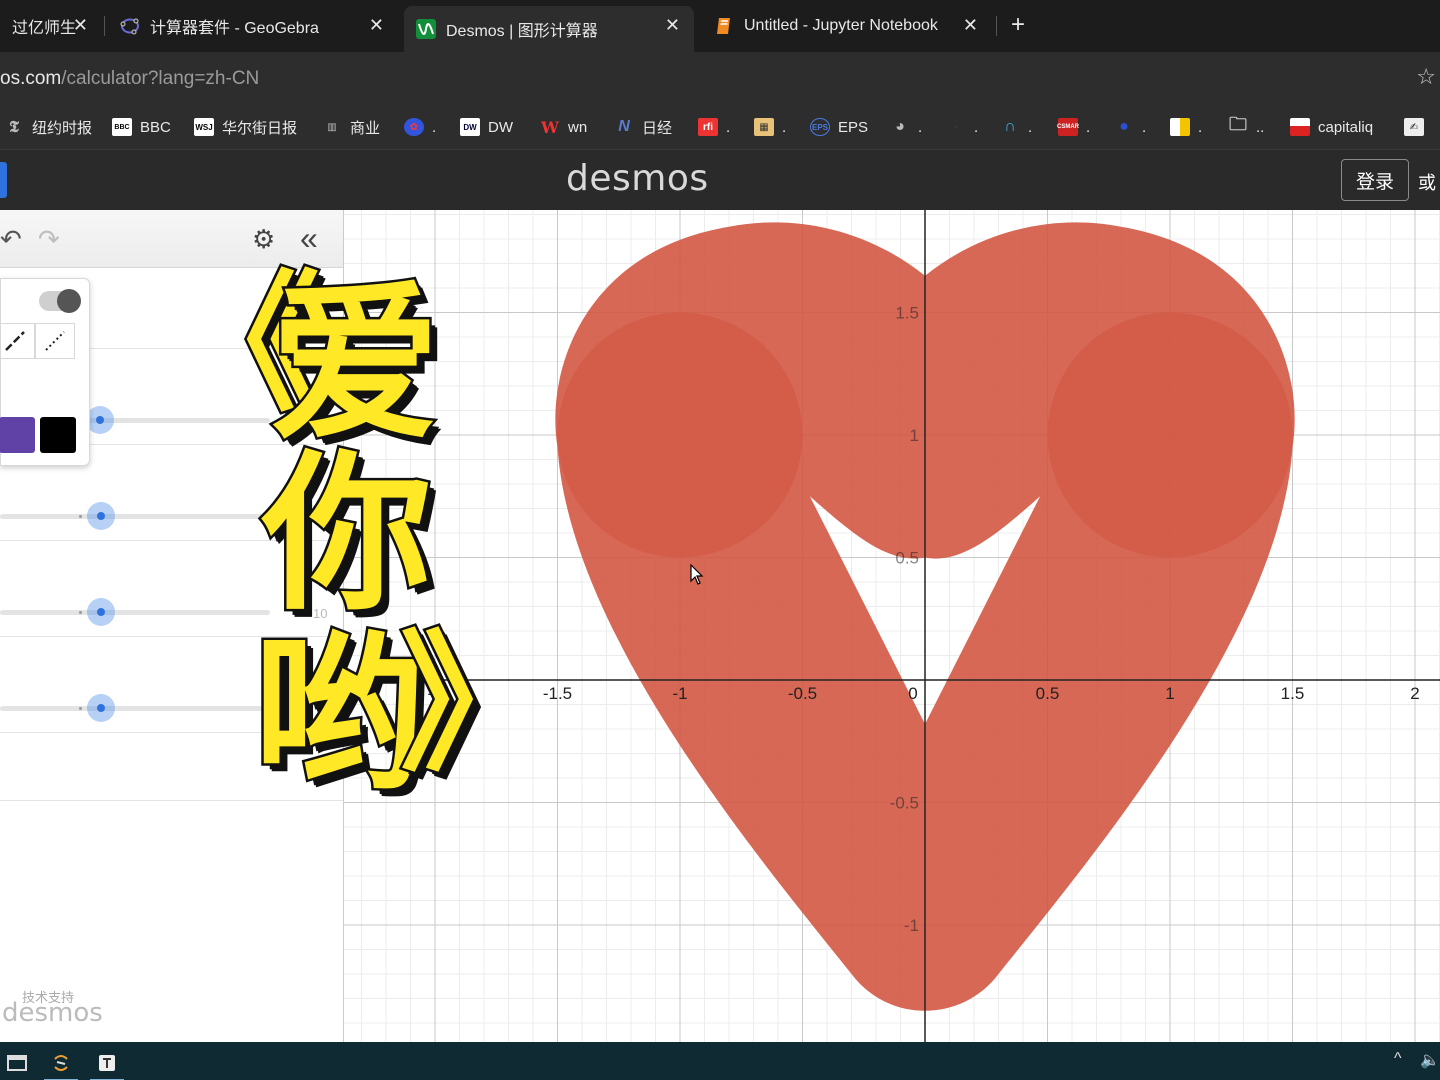 The height and width of the screenshot is (1080, 1440). What do you see at coordinates (962, 127) in the screenshot?
I see `bookmark-13: ◦.` at bounding box center [962, 127].